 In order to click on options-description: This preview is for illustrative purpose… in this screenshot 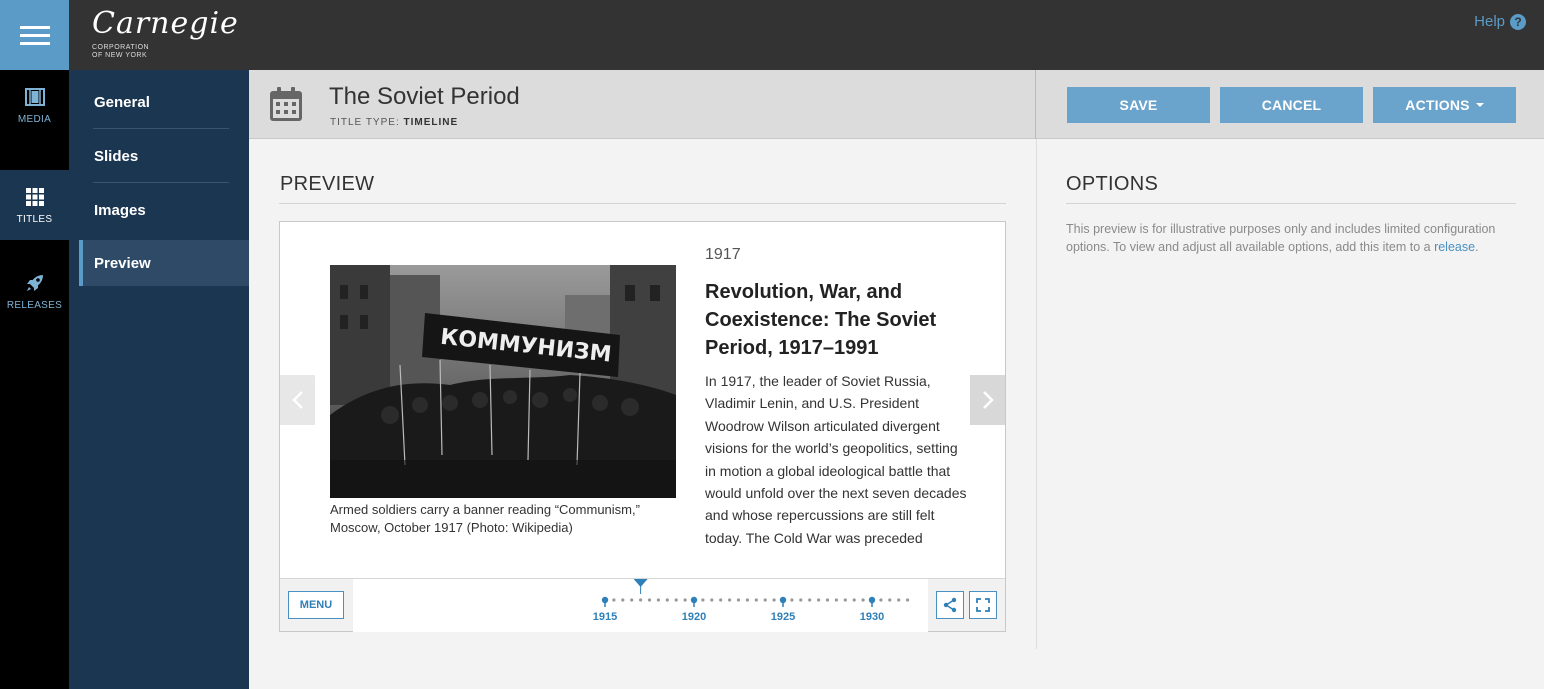, I will do `click(1281, 238)`.